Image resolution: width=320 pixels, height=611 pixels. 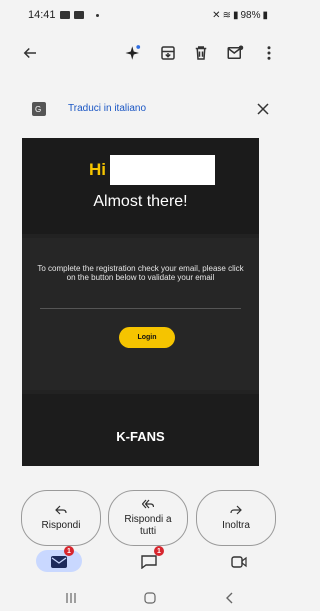 What do you see at coordinates (61, 525) in the screenshot?
I see `reply-label: Rispondi` at bounding box center [61, 525].